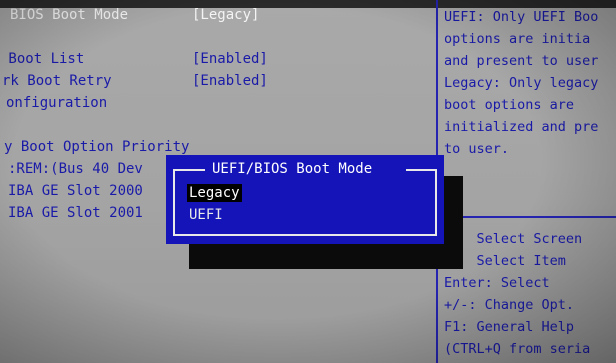 The height and width of the screenshot is (363, 616). Describe the element at coordinates (75, 191) in the screenshot. I see `boot-device-item: IBA GE Slot 2000` at that location.